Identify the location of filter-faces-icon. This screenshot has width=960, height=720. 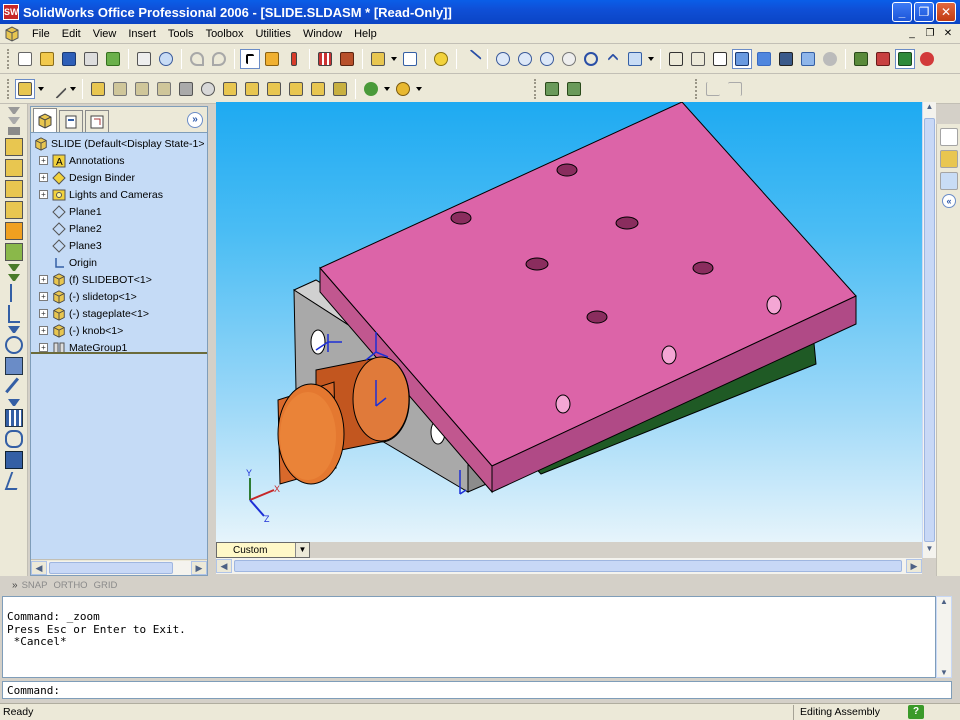
(14, 131).